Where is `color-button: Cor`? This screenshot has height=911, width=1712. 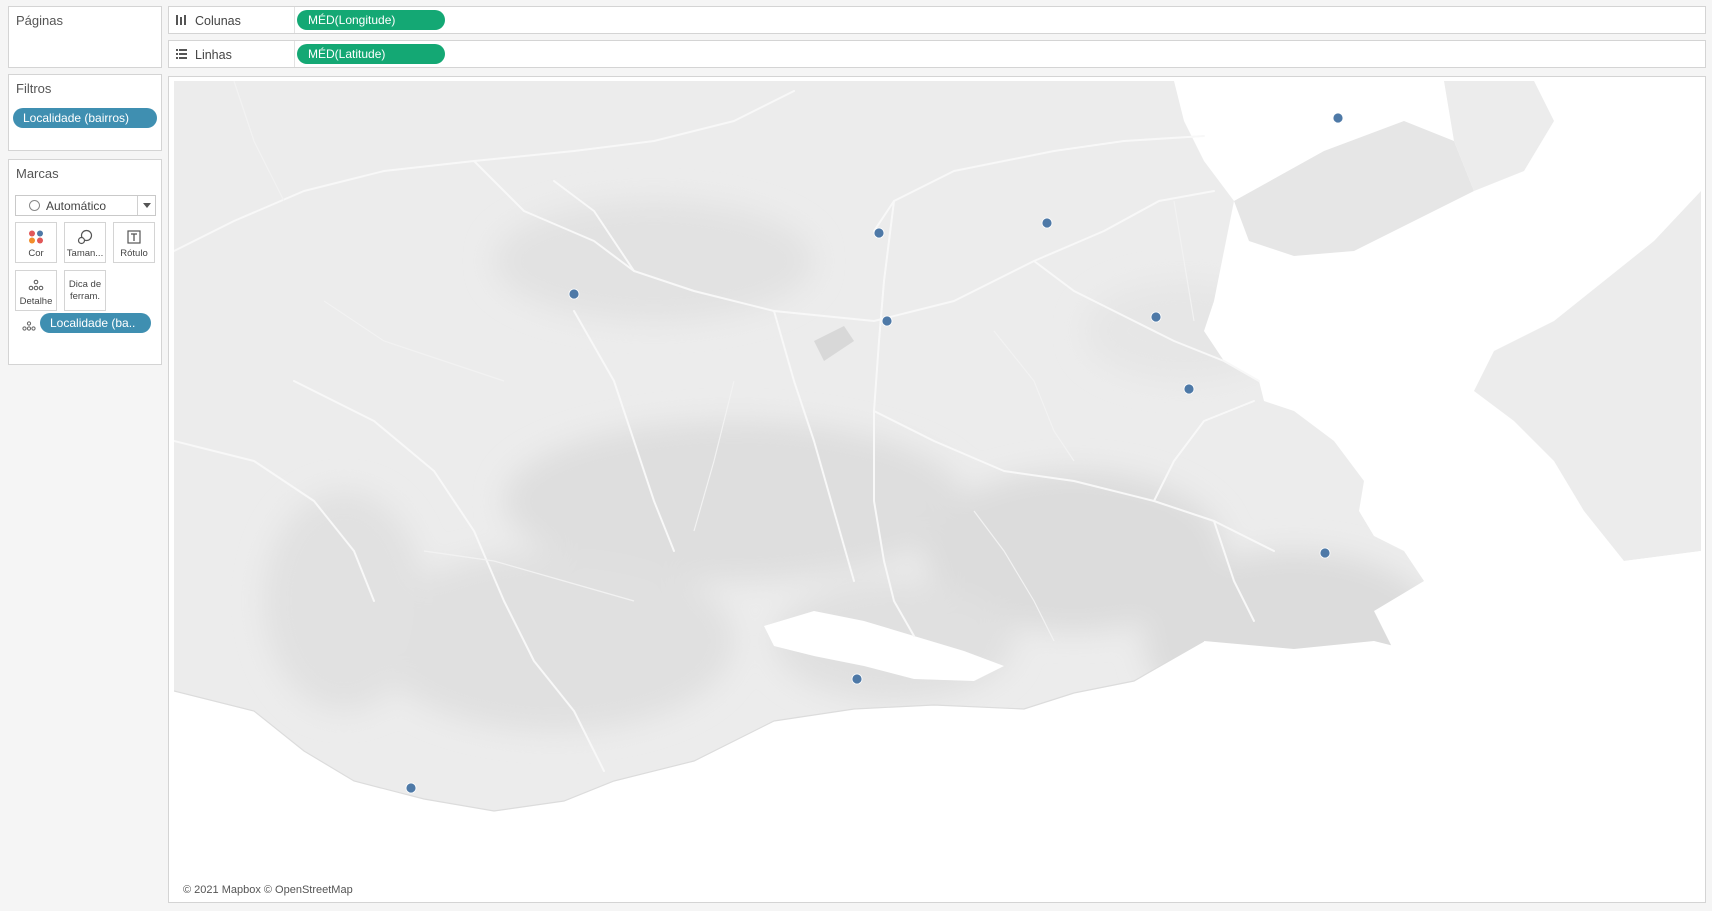
color-button: Cor is located at coordinates (36, 242).